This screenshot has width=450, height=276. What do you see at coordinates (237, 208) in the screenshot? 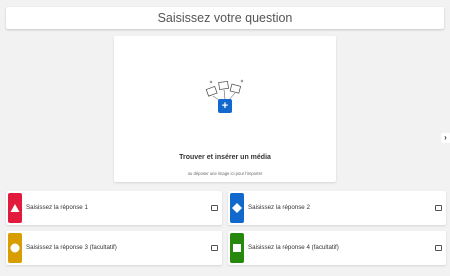
I see `diamond-icon` at bounding box center [237, 208].